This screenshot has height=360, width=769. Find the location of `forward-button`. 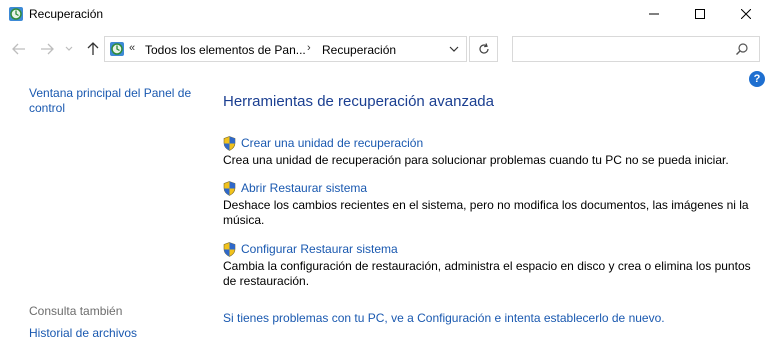

forward-button is located at coordinates (47, 49).